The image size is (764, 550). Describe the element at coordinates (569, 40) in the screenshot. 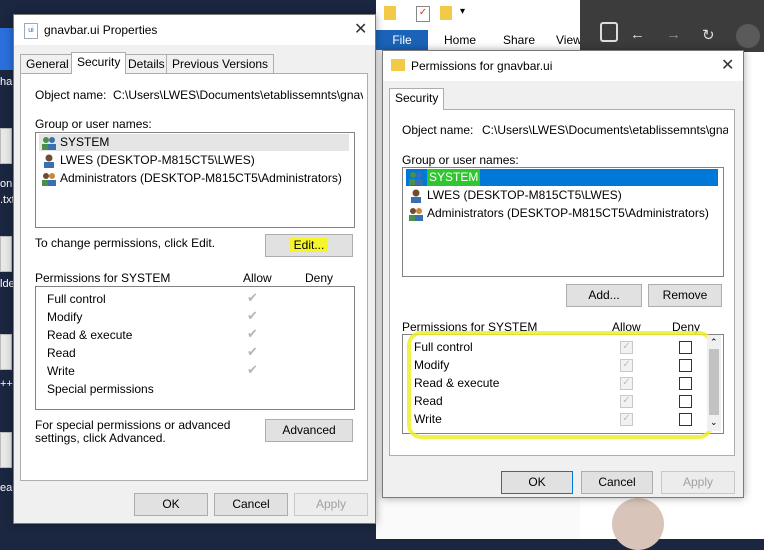

I see `tab-view: View` at that location.